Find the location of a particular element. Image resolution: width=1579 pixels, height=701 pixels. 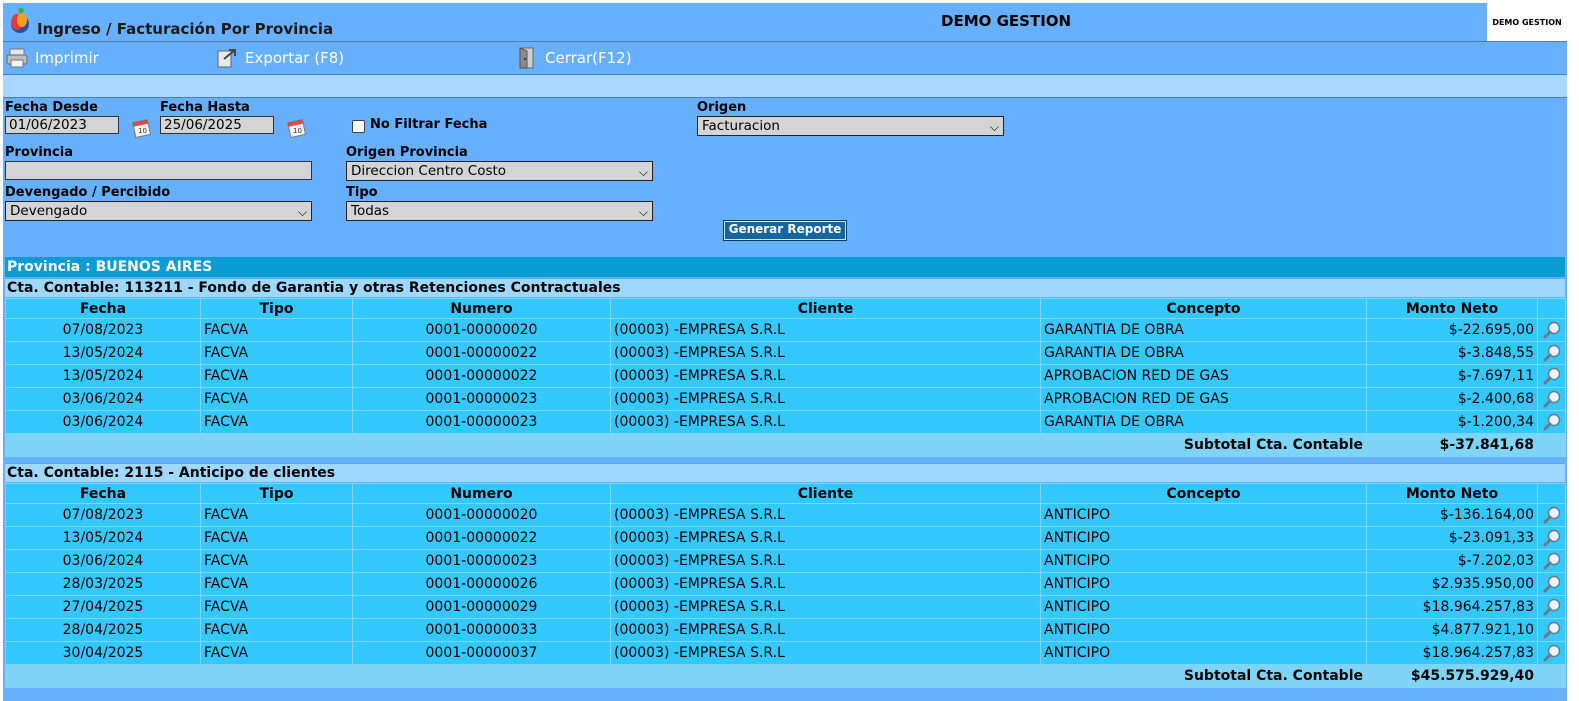

cell-concepto: APROBACION RED DE GAS is located at coordinates (1203, 376).